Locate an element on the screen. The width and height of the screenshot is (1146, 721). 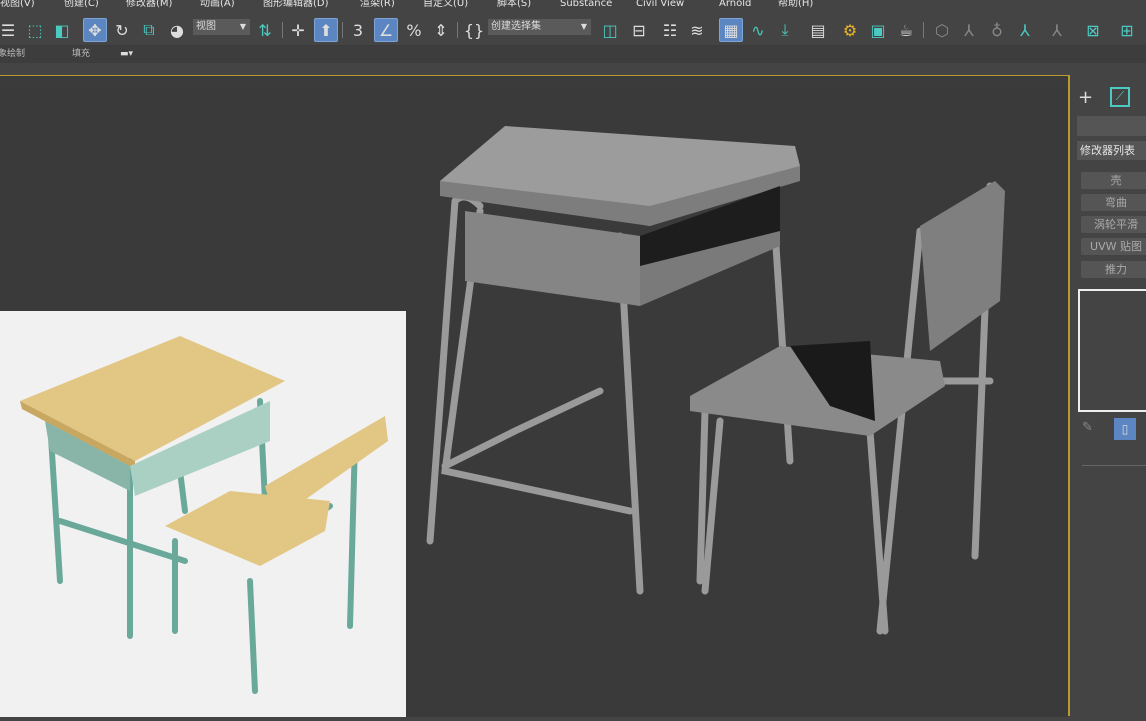
rect-selection-icon: ⬚ is located at coordinates (35, 30).